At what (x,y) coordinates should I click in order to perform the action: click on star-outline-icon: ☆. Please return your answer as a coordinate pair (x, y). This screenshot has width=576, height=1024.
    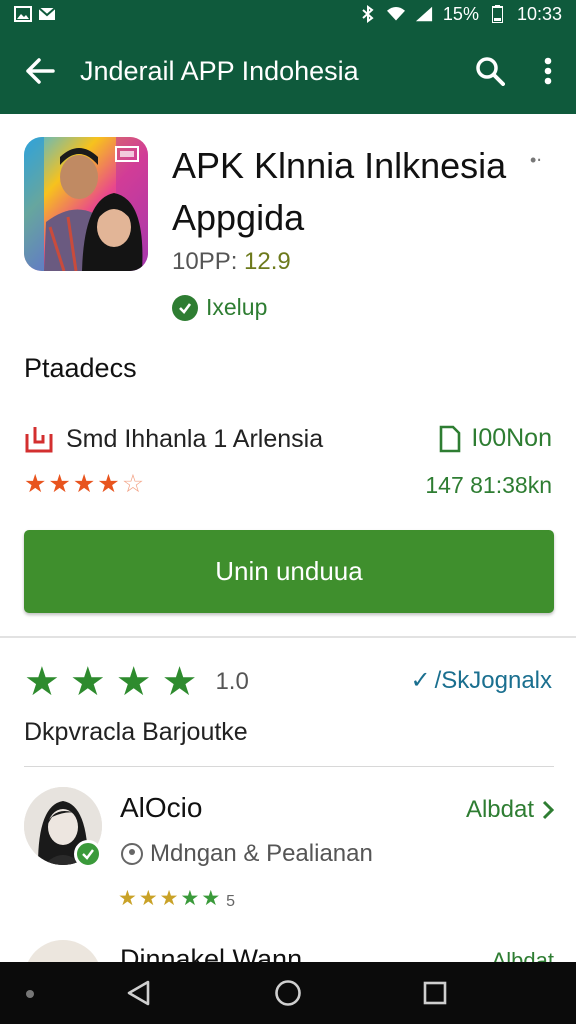
    Looking at the image, I should click on (133, 484).